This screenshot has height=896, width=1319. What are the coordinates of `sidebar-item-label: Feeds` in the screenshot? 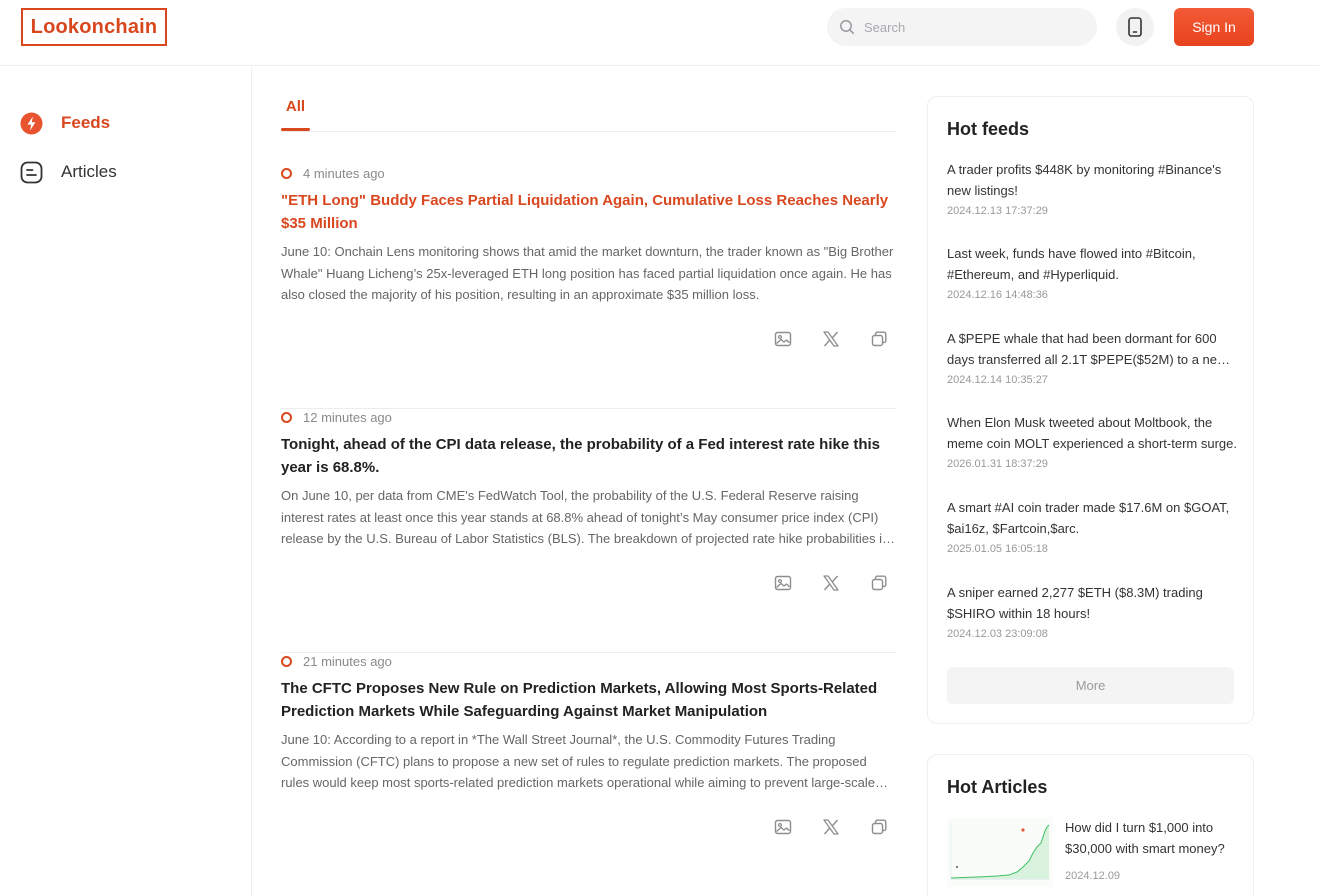 It's located at (86, 122).